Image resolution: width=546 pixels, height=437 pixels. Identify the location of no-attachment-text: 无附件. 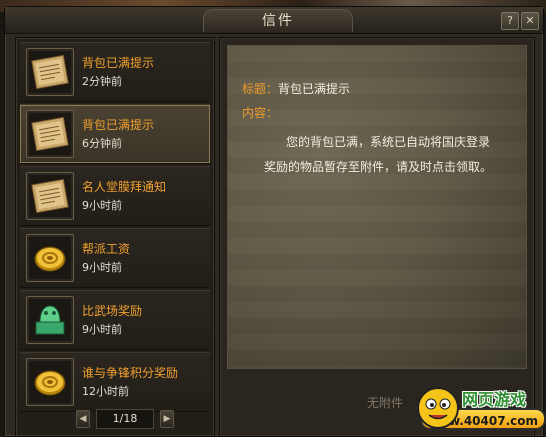
(385, 403).